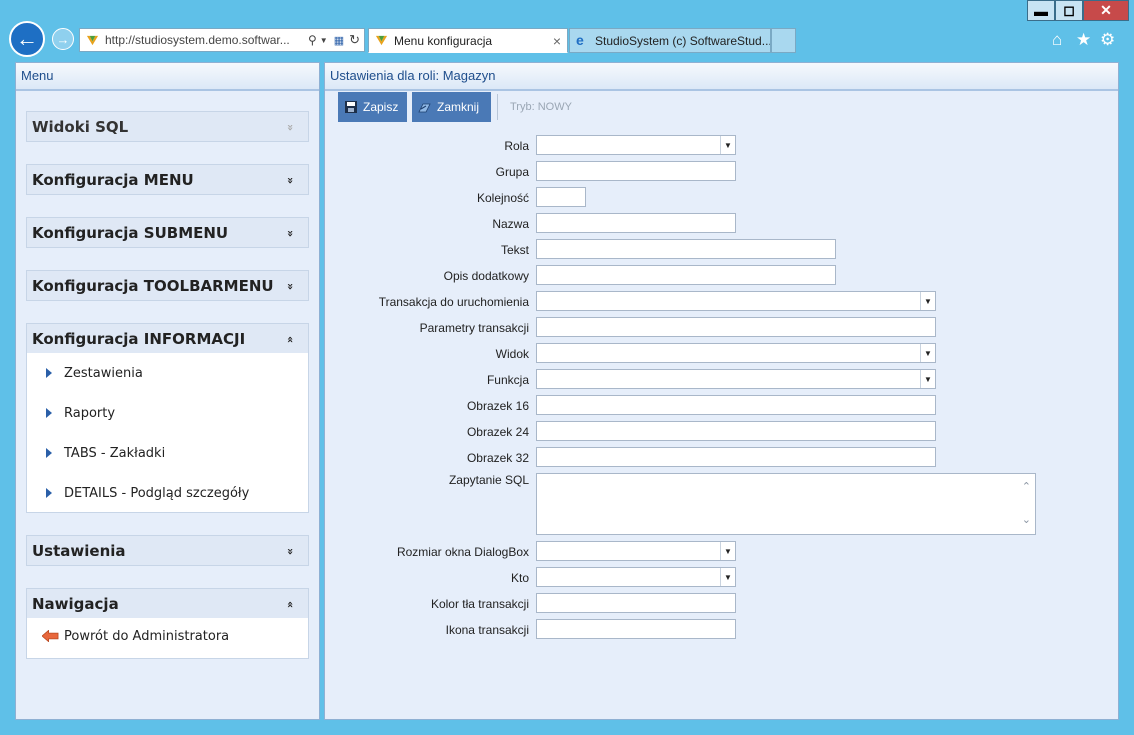  I want to click on minimize-button: ▬, so click(1041, 10).